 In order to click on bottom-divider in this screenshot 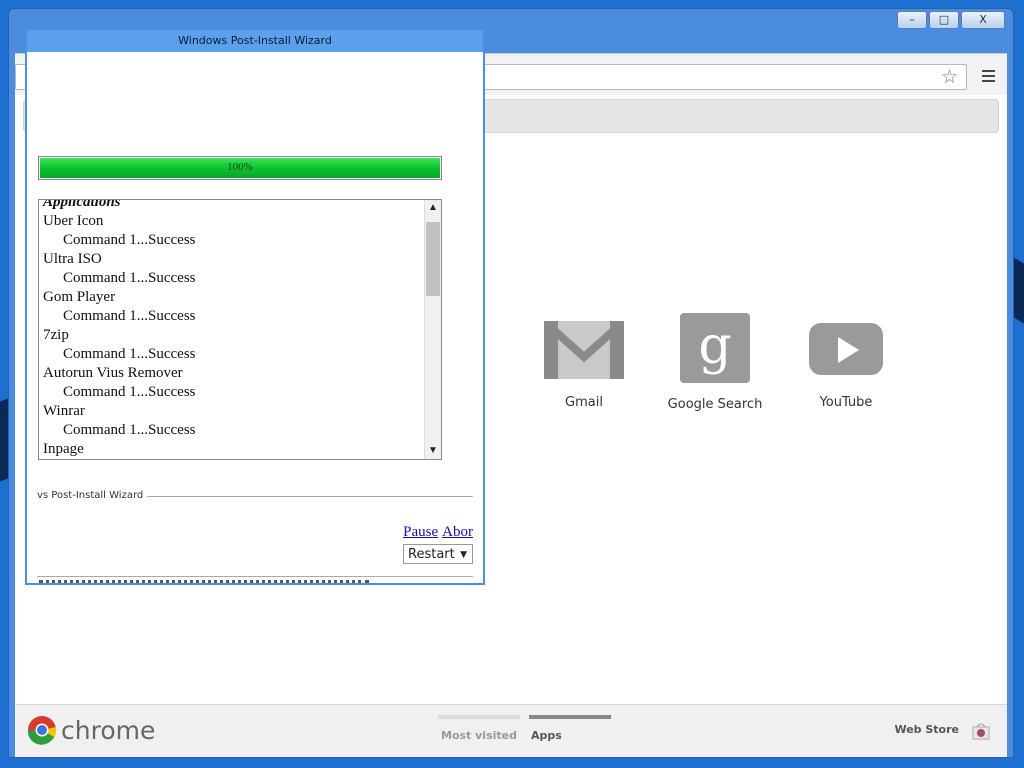, I will do `click(255, 576)`.